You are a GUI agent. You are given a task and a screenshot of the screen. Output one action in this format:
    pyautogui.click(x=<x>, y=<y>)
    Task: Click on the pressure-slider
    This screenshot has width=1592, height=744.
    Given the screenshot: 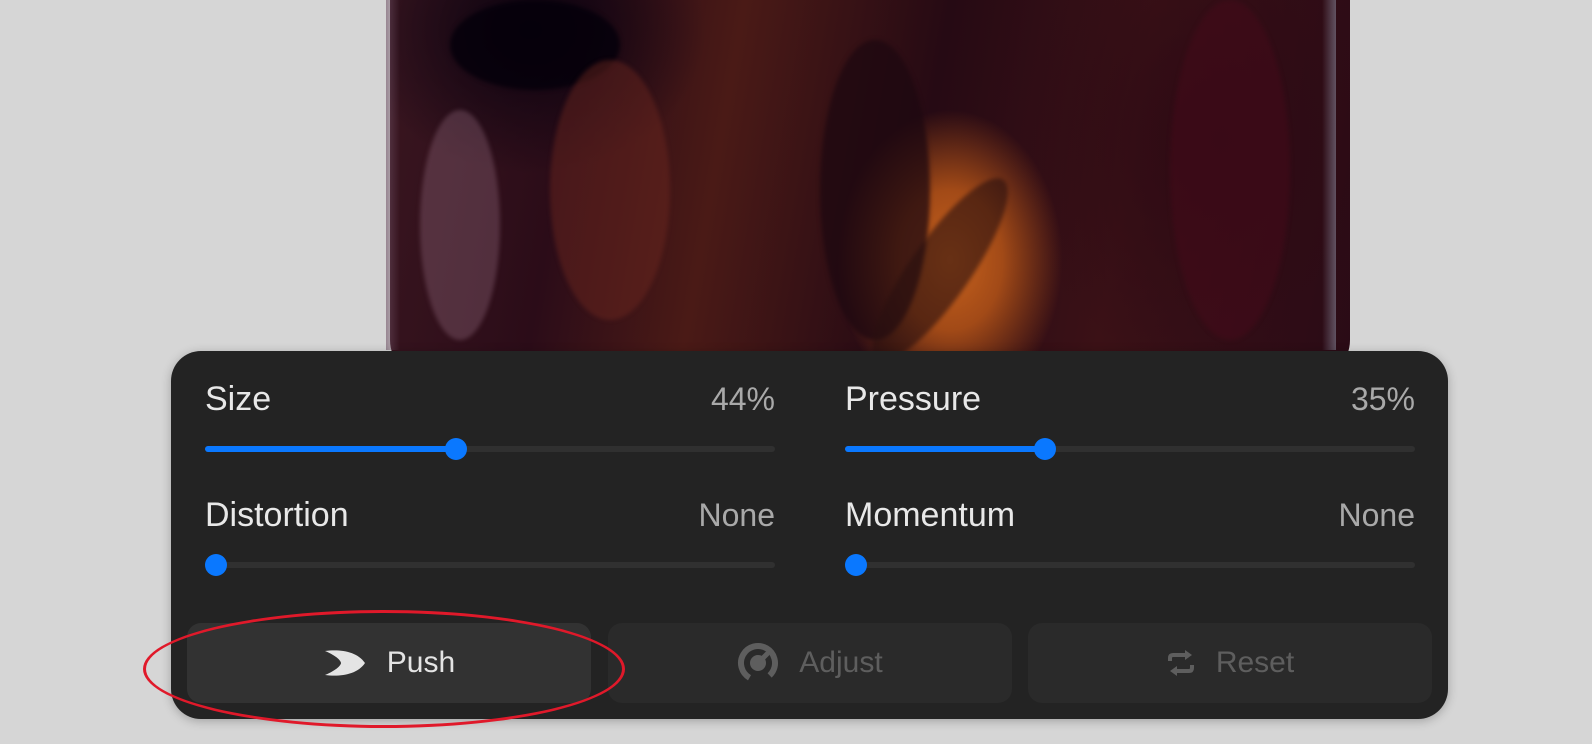 What is the action you would take?
    pyautogui.click(x=1130, y=449)
    